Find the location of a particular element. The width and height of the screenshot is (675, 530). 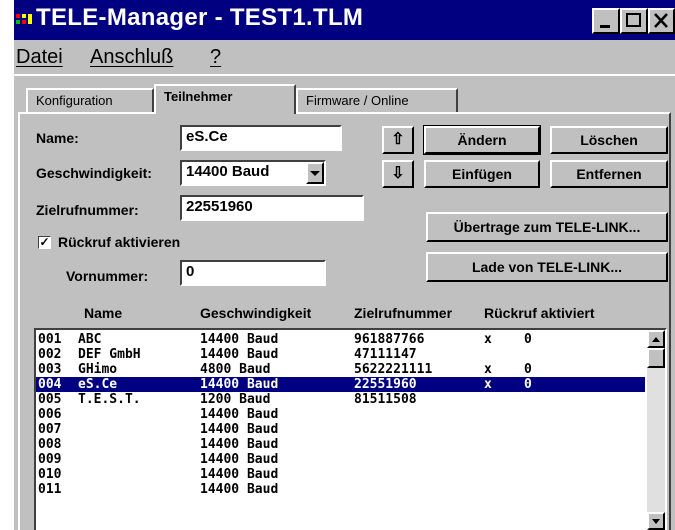

speed-select-value: 14400 Baud is located at coordinates (228, 171).